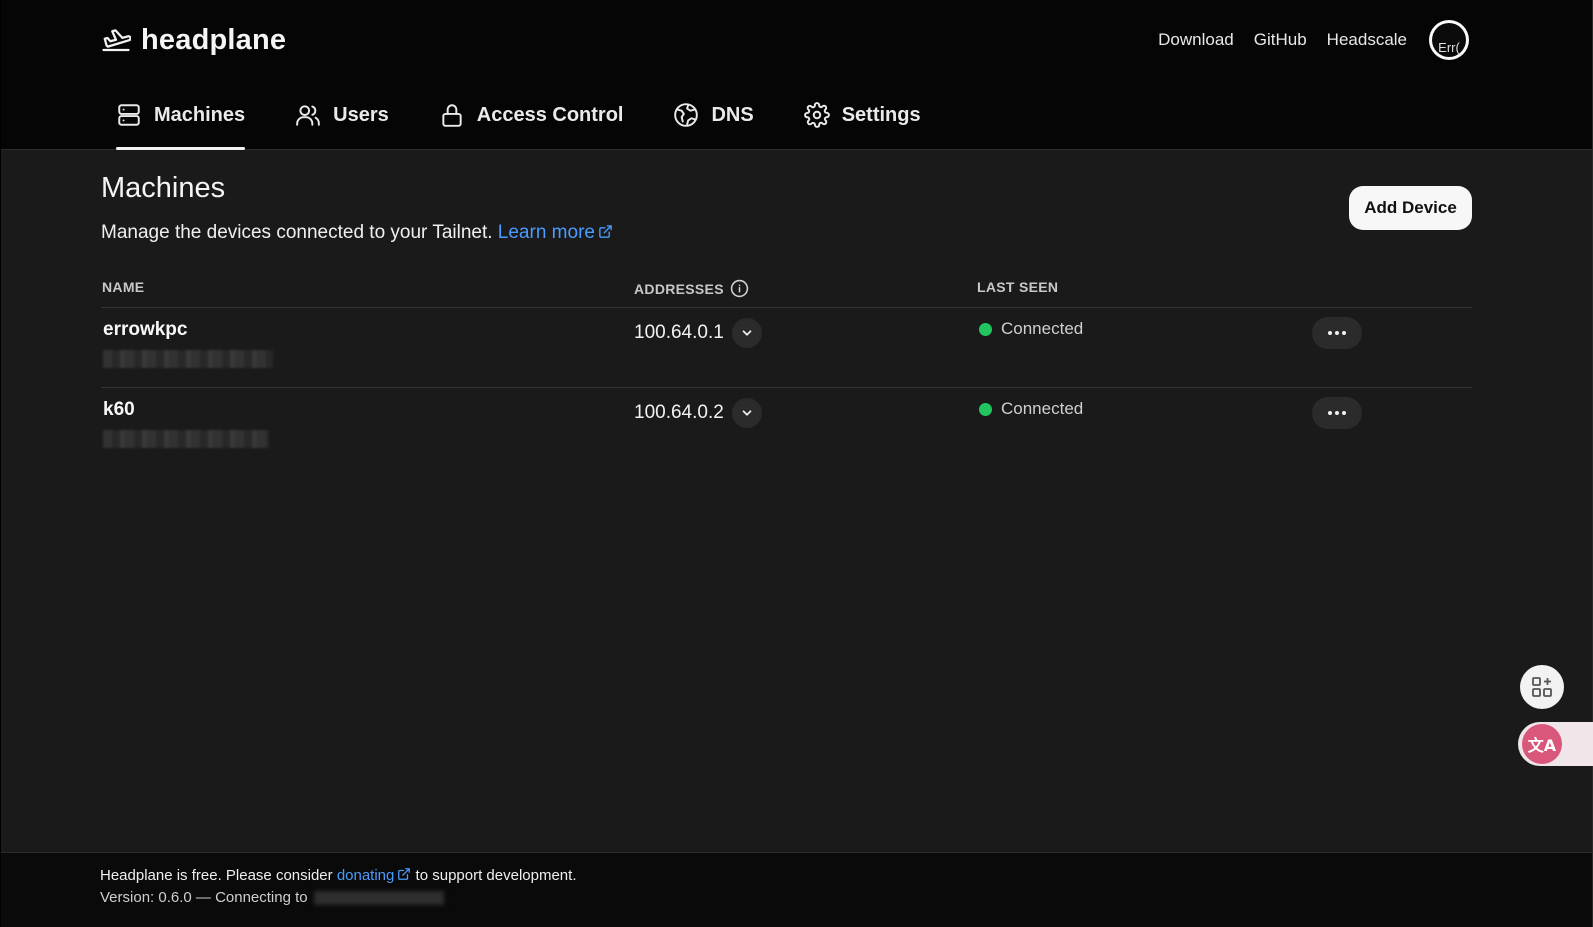  I want to click on footer-prefix: Headplane is free. Please consider, so click(216, 875).